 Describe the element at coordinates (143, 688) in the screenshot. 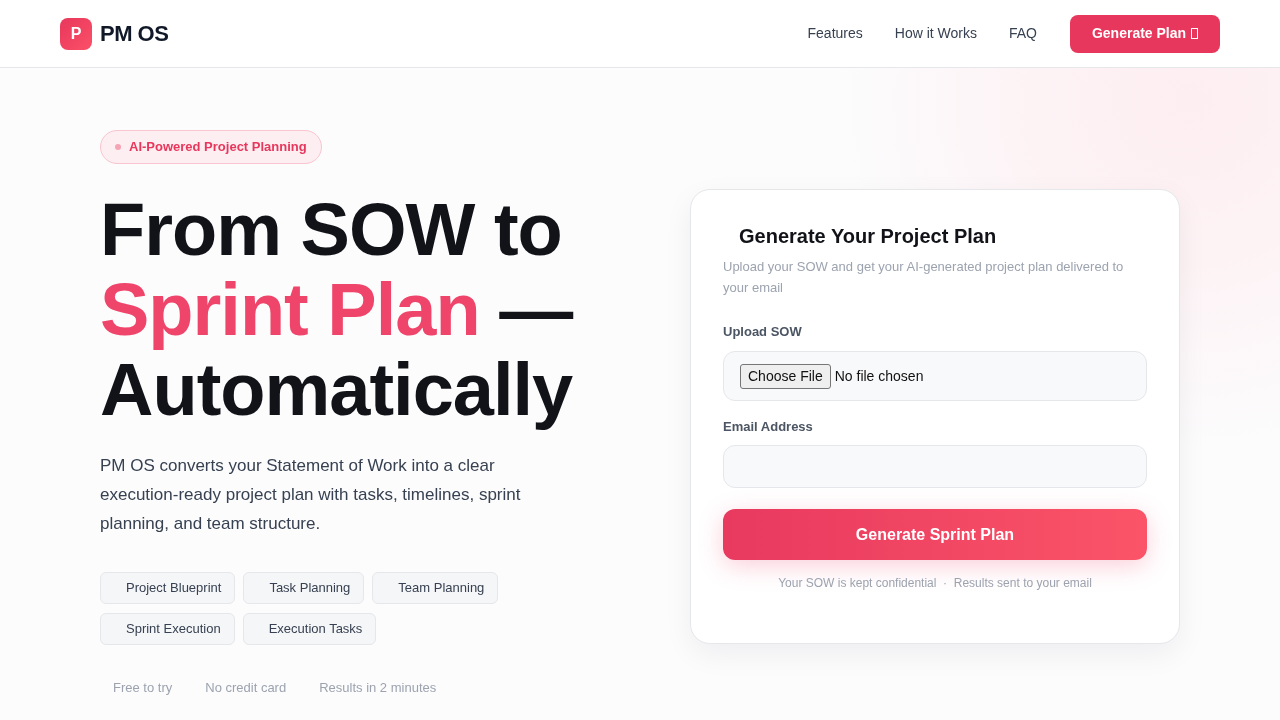

I see `perk-text: Free to try` at that location.